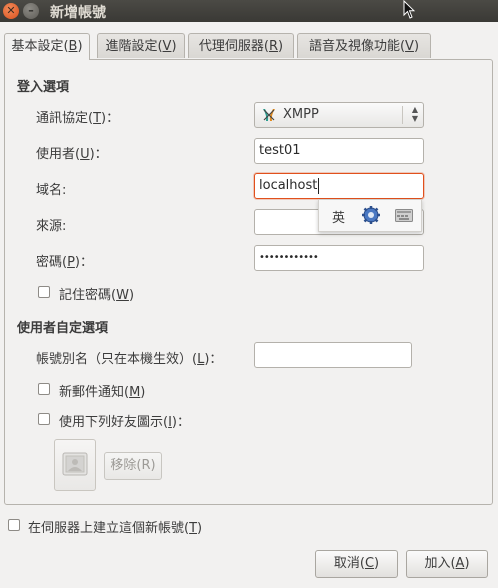 Image resolution: width=498 pixels, height=588 pixels. Describe the element at coordinates (404, 216) in the screenshot. I see `keyboard-icon` at that location.